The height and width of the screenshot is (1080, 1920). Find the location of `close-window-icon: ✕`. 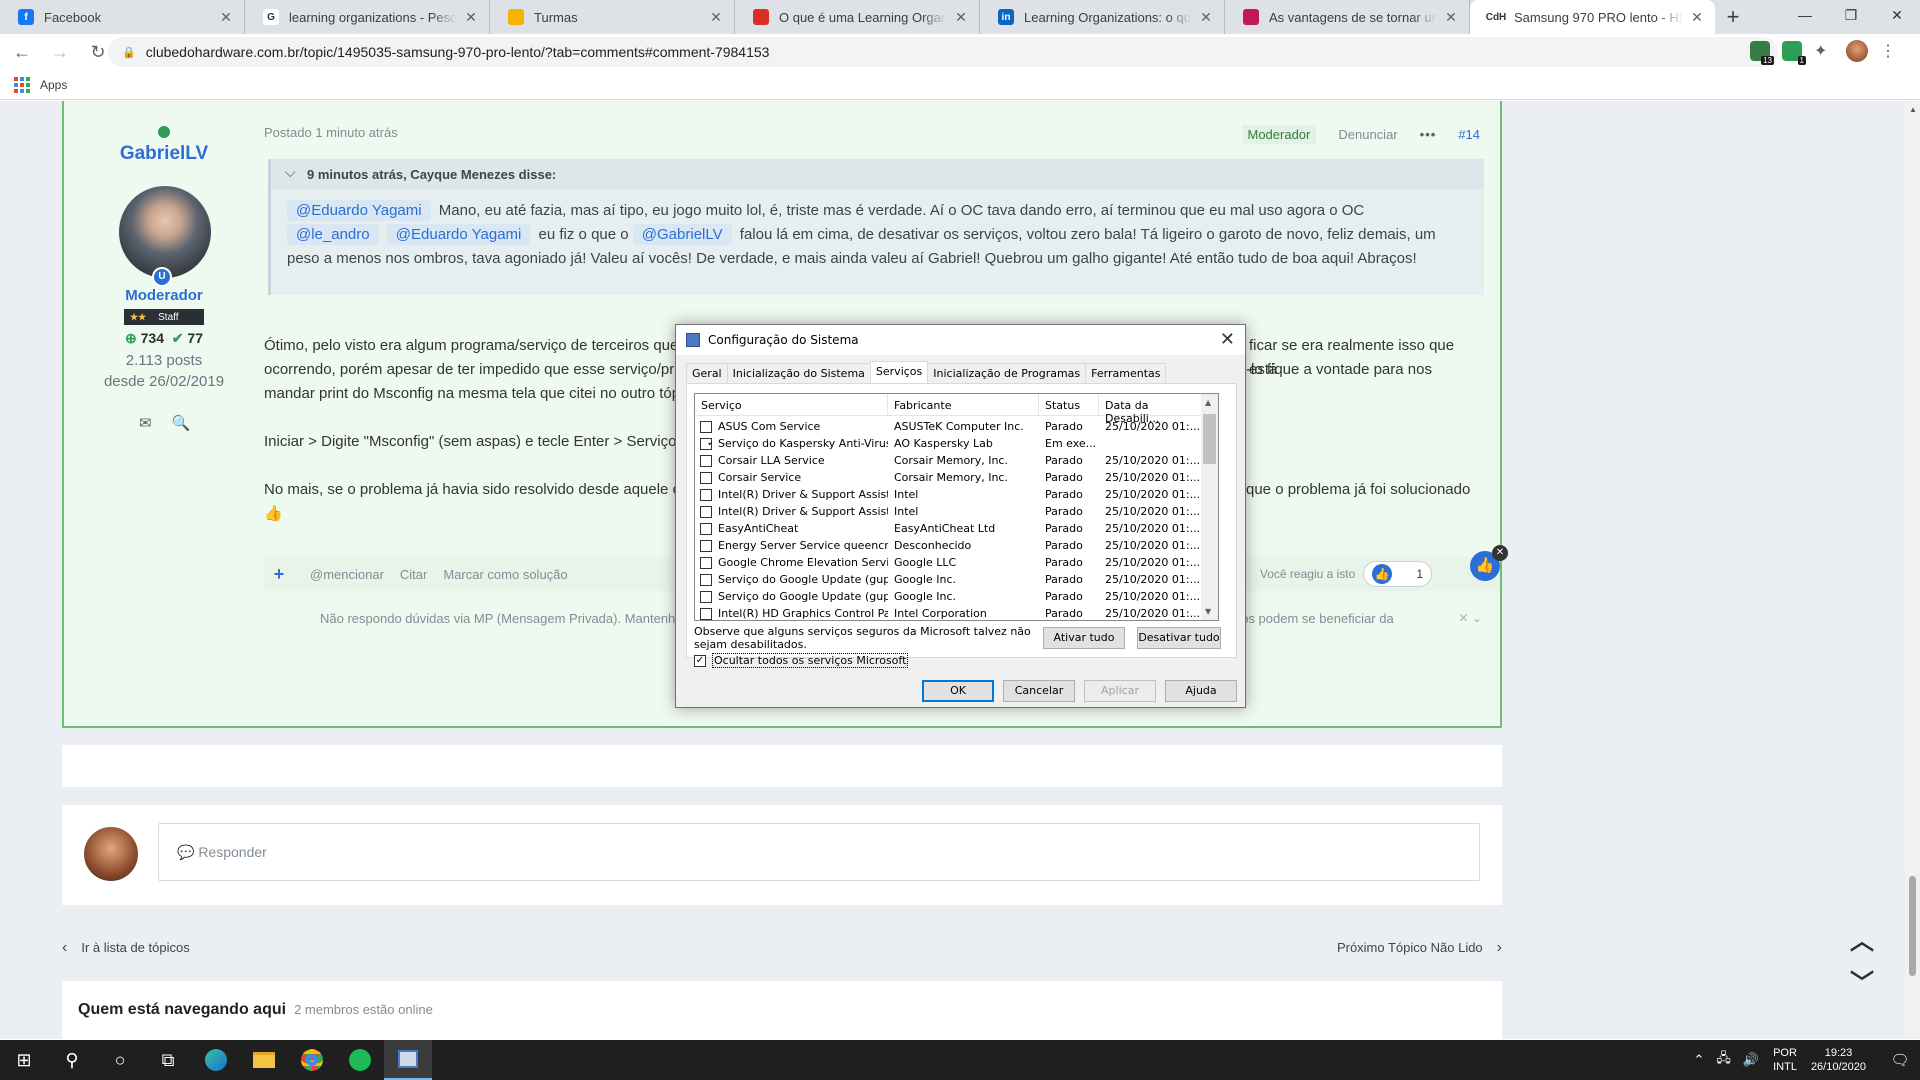

close-window-icon: ✕ is located at coordinates (1897, 15).